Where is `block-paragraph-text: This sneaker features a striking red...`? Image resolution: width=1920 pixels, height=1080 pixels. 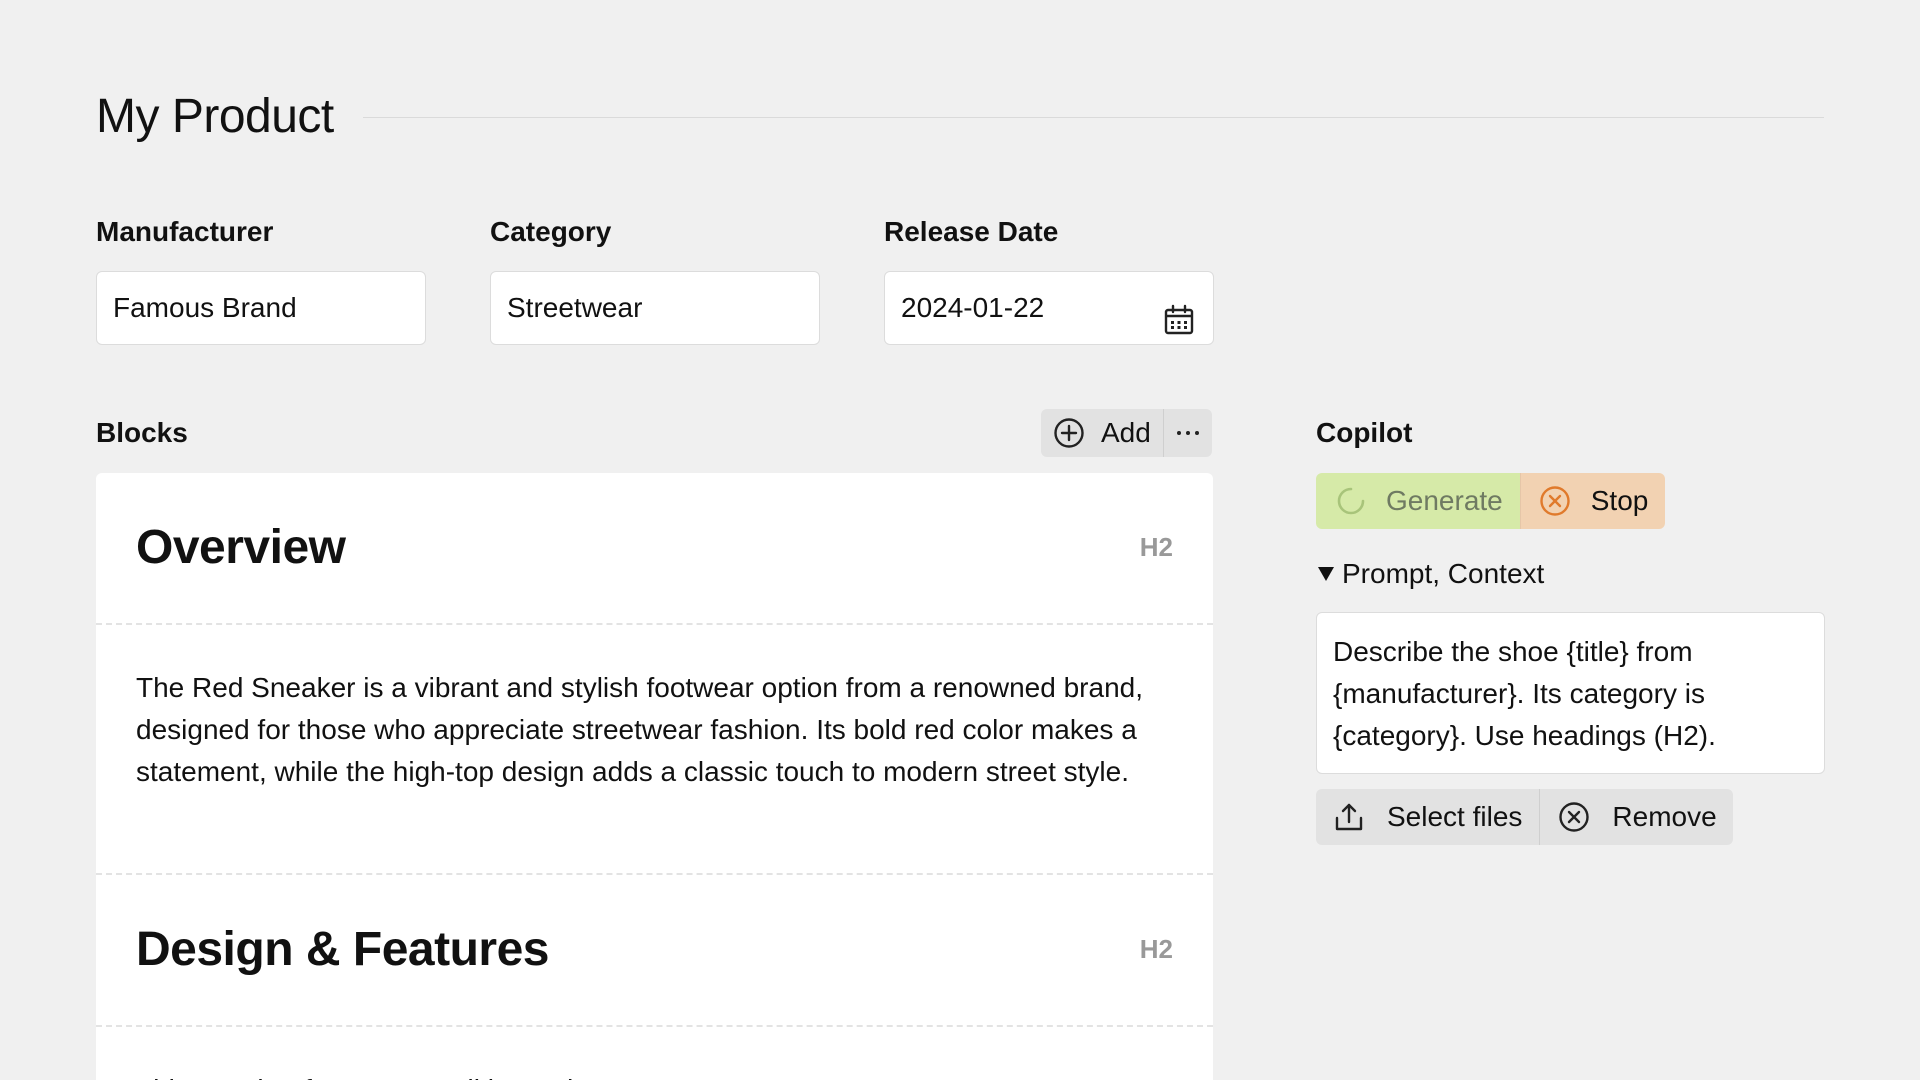
block-paragraph-text: This sneaker features a striking red... is located at coordinates (656, 1074).